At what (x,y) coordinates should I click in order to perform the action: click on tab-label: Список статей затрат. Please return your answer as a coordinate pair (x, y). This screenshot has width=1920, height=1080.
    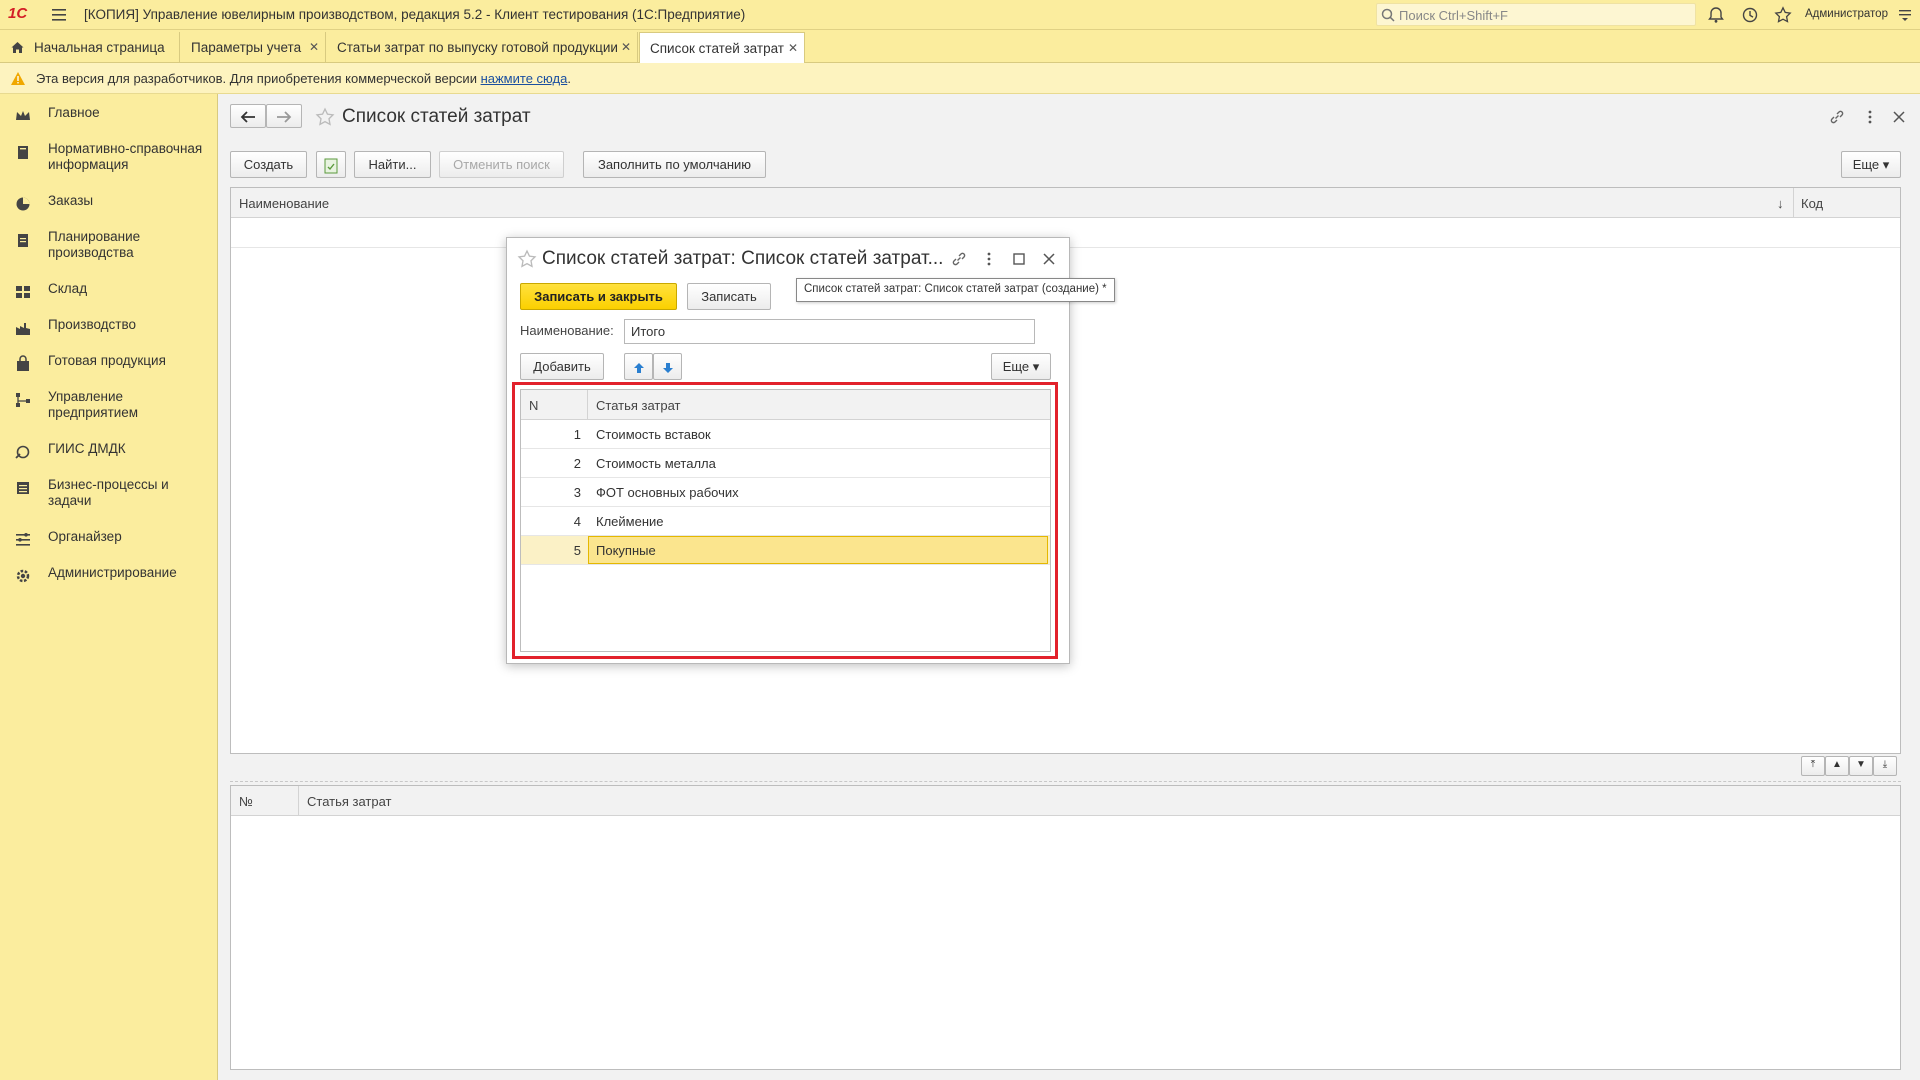
    Looking at the image, I should click on (717, 48).